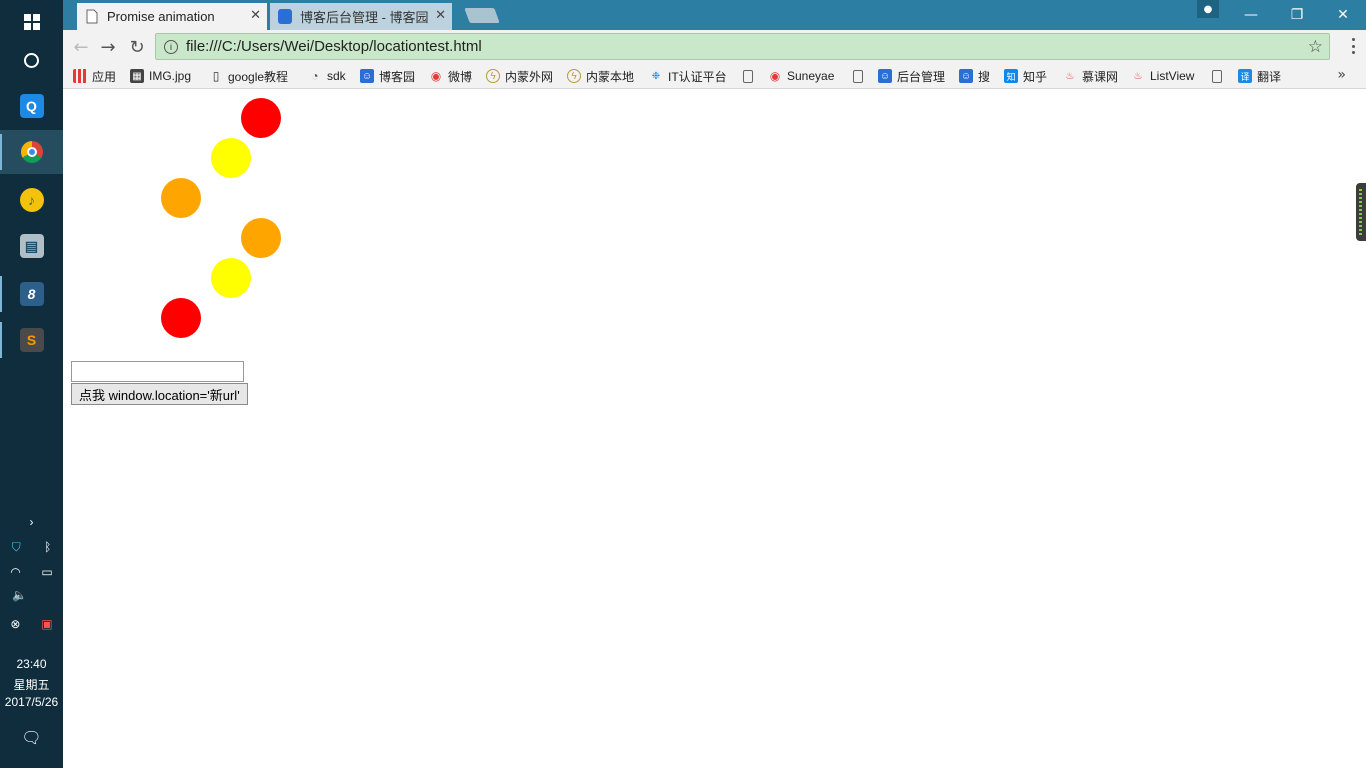  I want to click on bookmark-label: 后台管理, so click(921, 76).